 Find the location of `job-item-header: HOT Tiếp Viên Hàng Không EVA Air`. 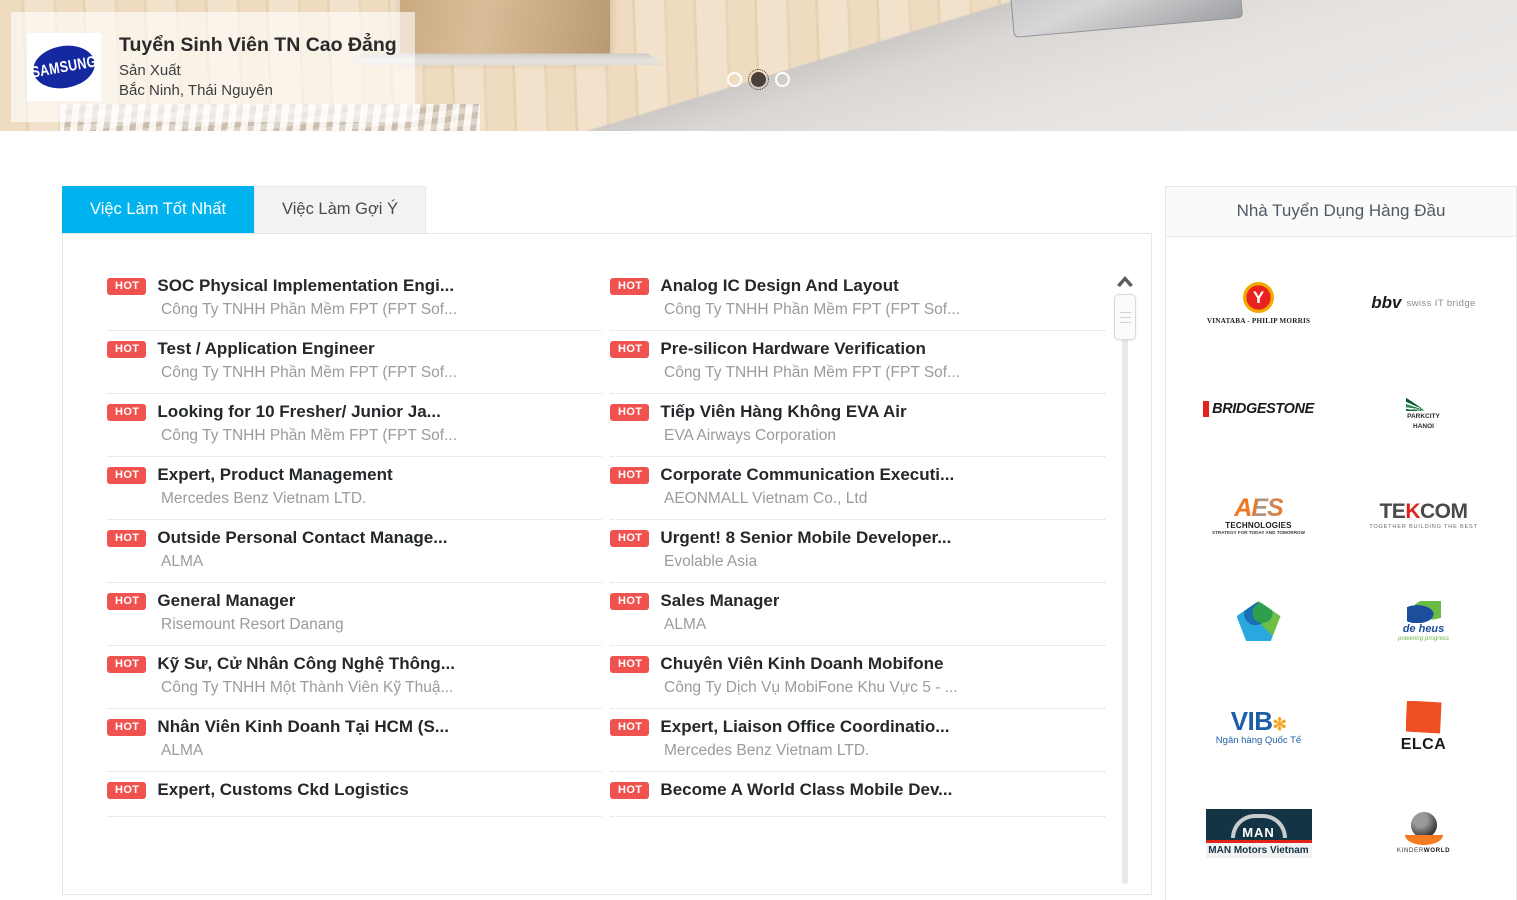

job-item-header: HOT Tiếp Viên Hàng Không EVA Air is located at coordinates (857, 412).